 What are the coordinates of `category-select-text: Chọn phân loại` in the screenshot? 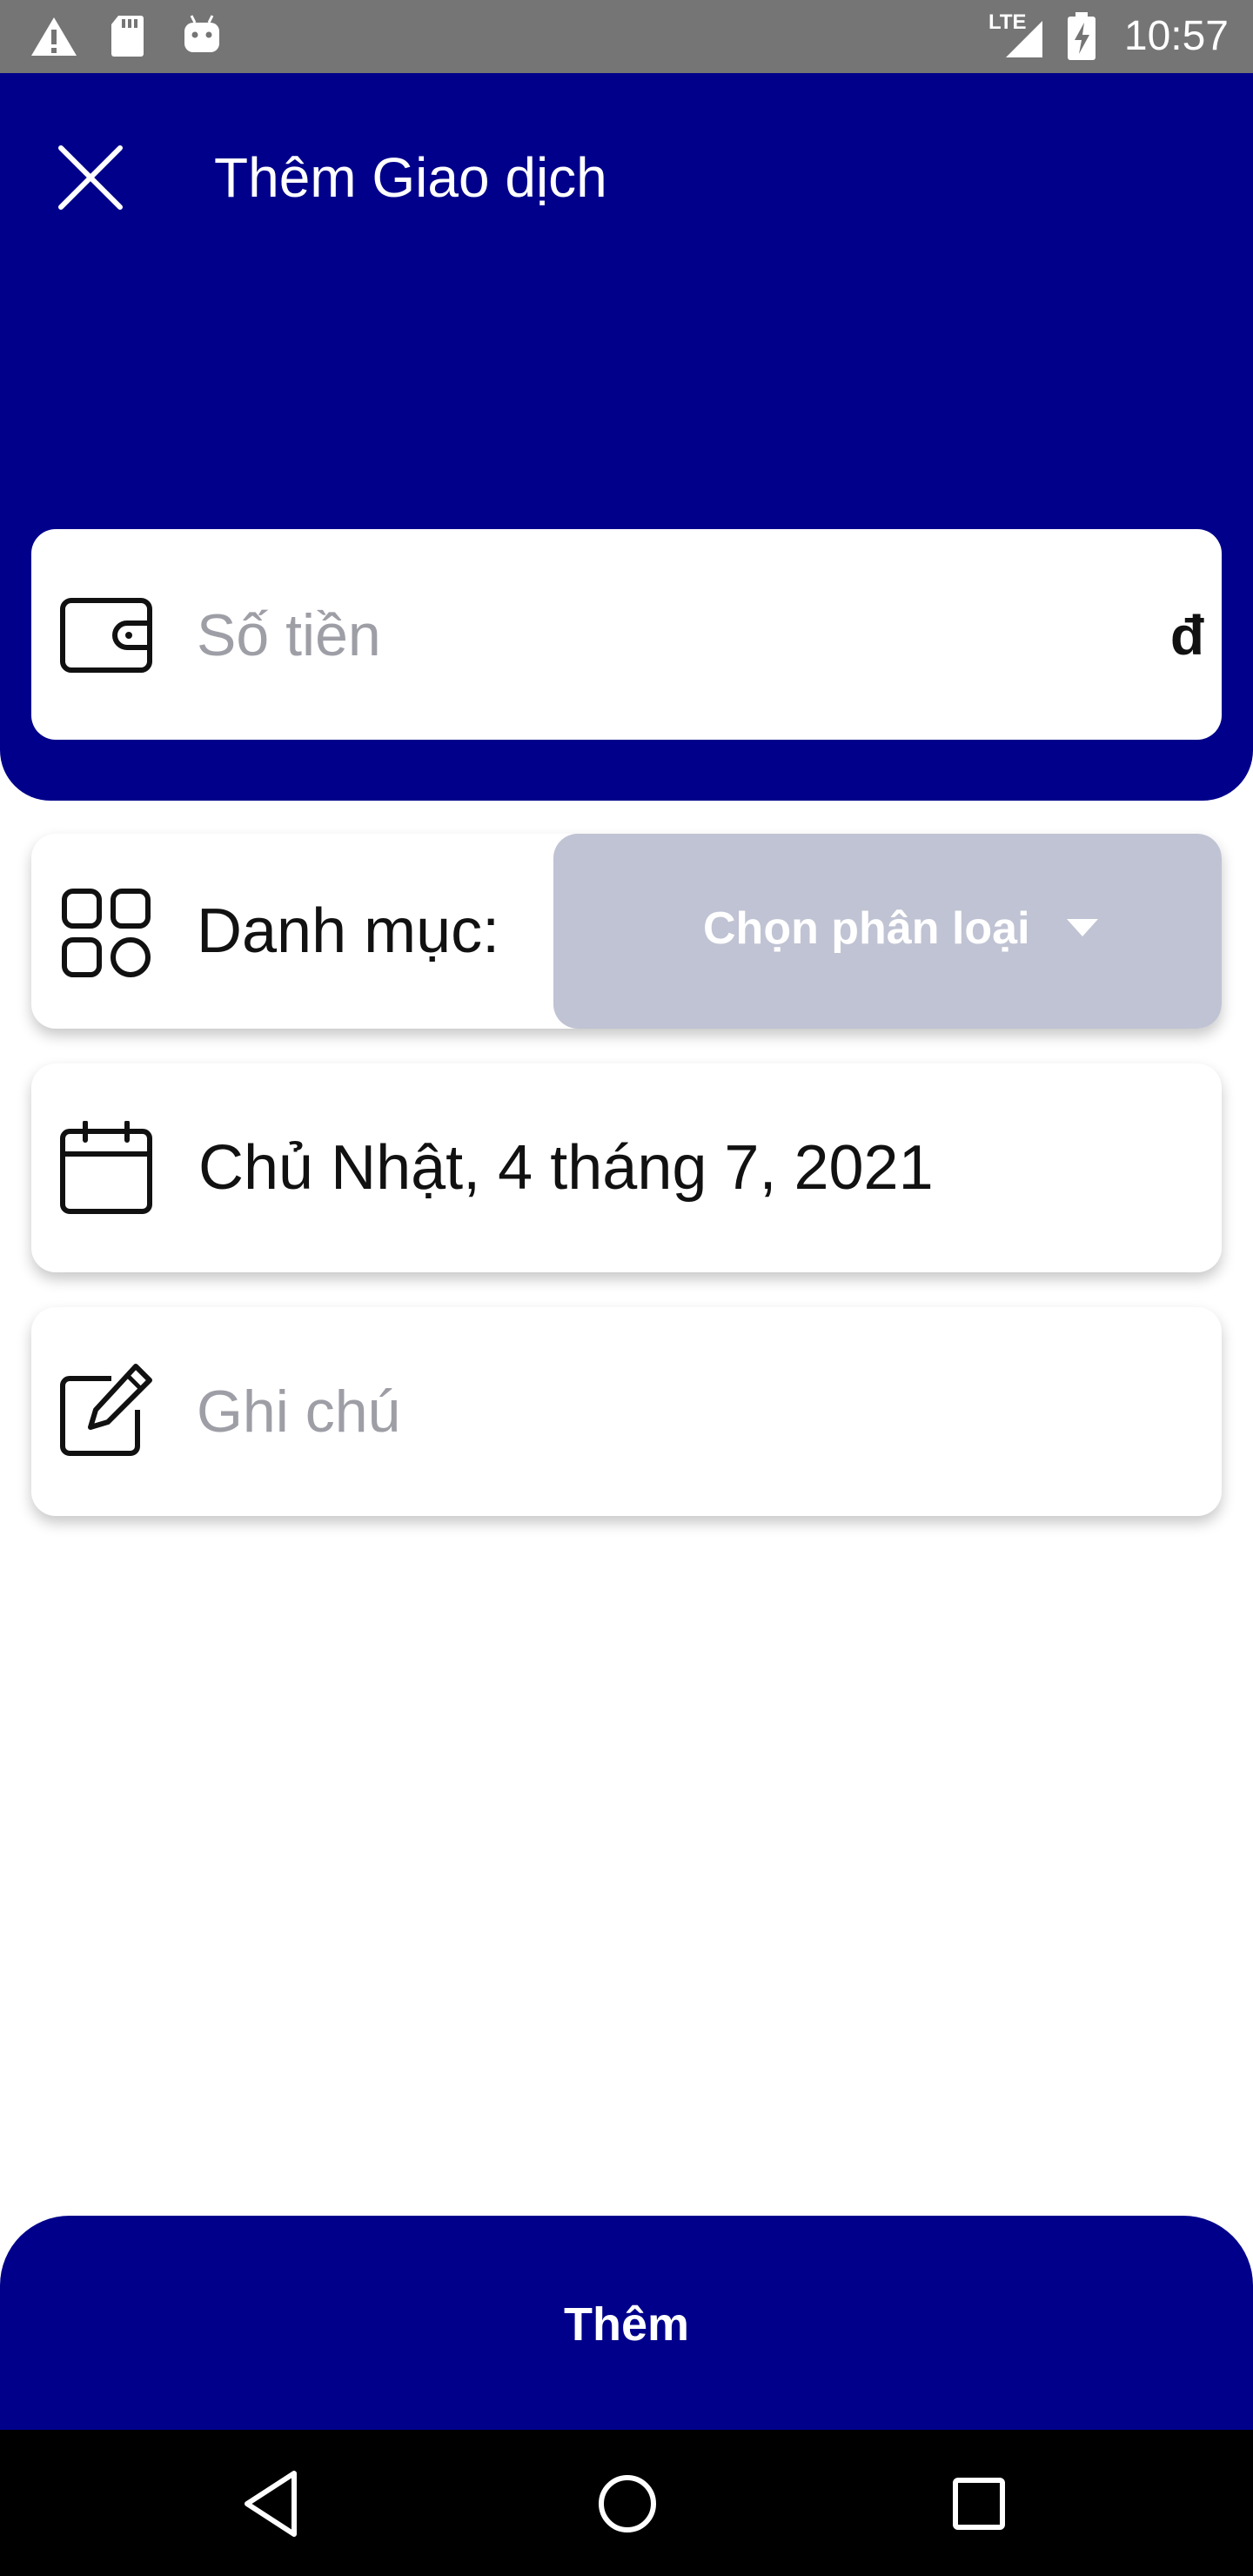 It's located at (866, 928).